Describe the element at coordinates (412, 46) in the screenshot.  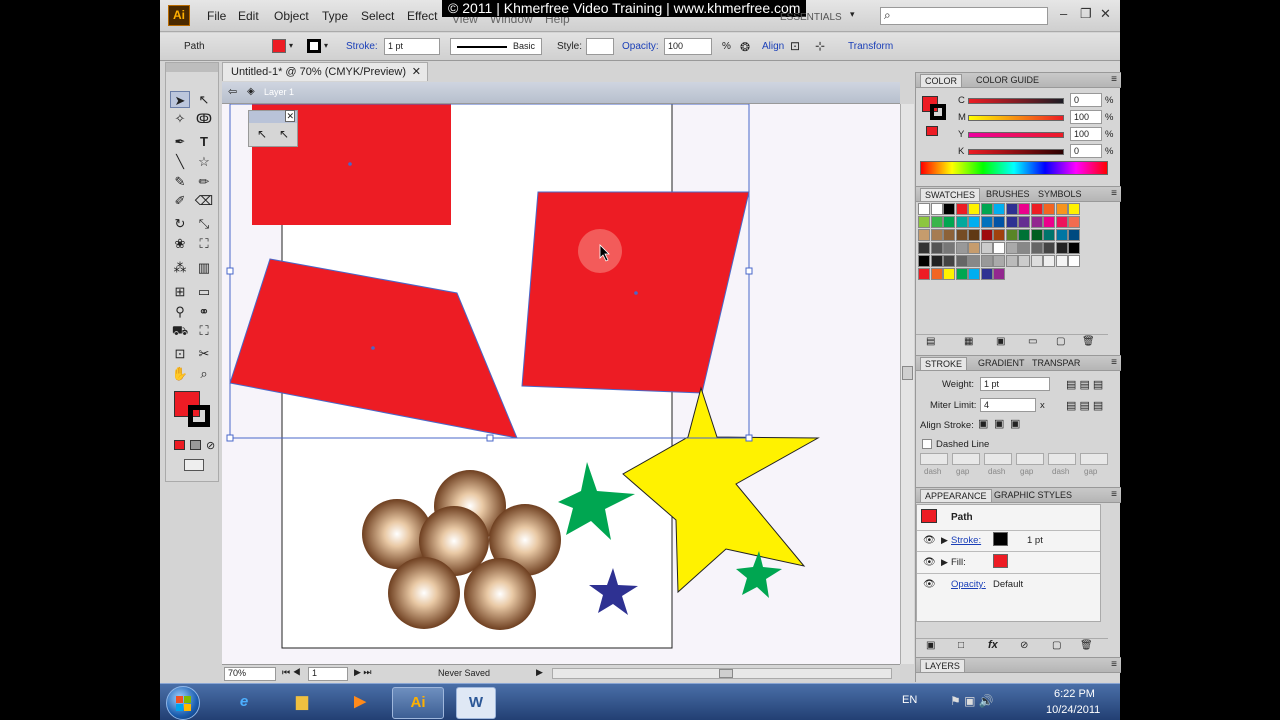
I see `stroke-weight-field: 1 pt` at that location.